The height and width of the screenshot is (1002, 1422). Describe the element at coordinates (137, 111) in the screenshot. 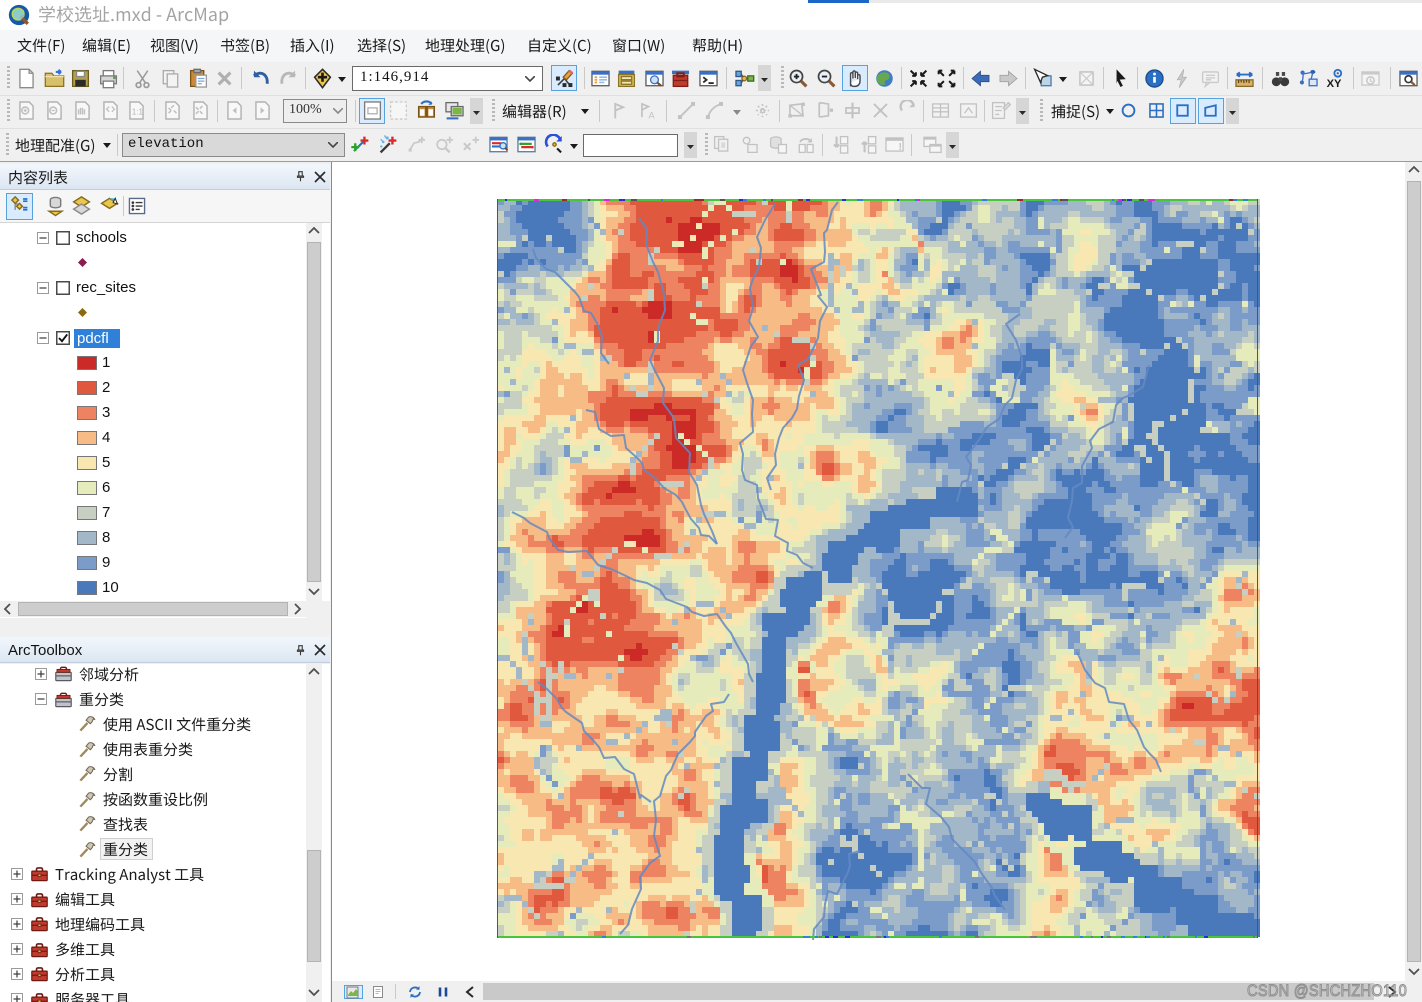

I see `svg-text: 1:1` at that location.